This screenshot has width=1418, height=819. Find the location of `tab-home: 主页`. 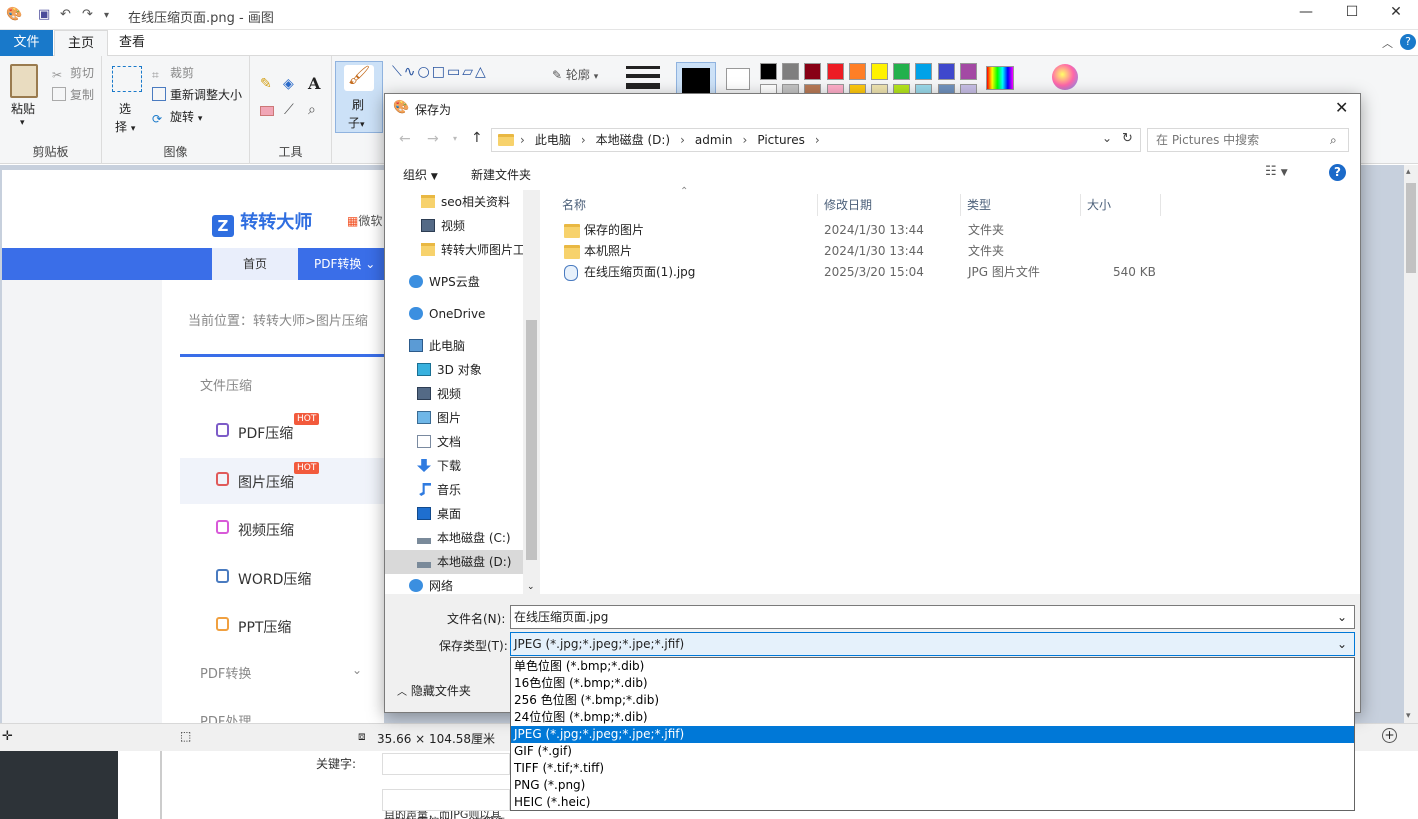

tab-home: 主页 is located at coordinates (81, 43).